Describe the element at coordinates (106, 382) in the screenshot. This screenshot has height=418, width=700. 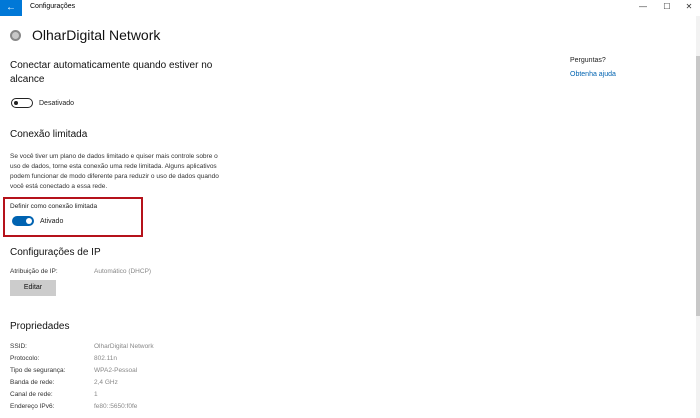
I see `property-value: 2,4 GHz` at that location.